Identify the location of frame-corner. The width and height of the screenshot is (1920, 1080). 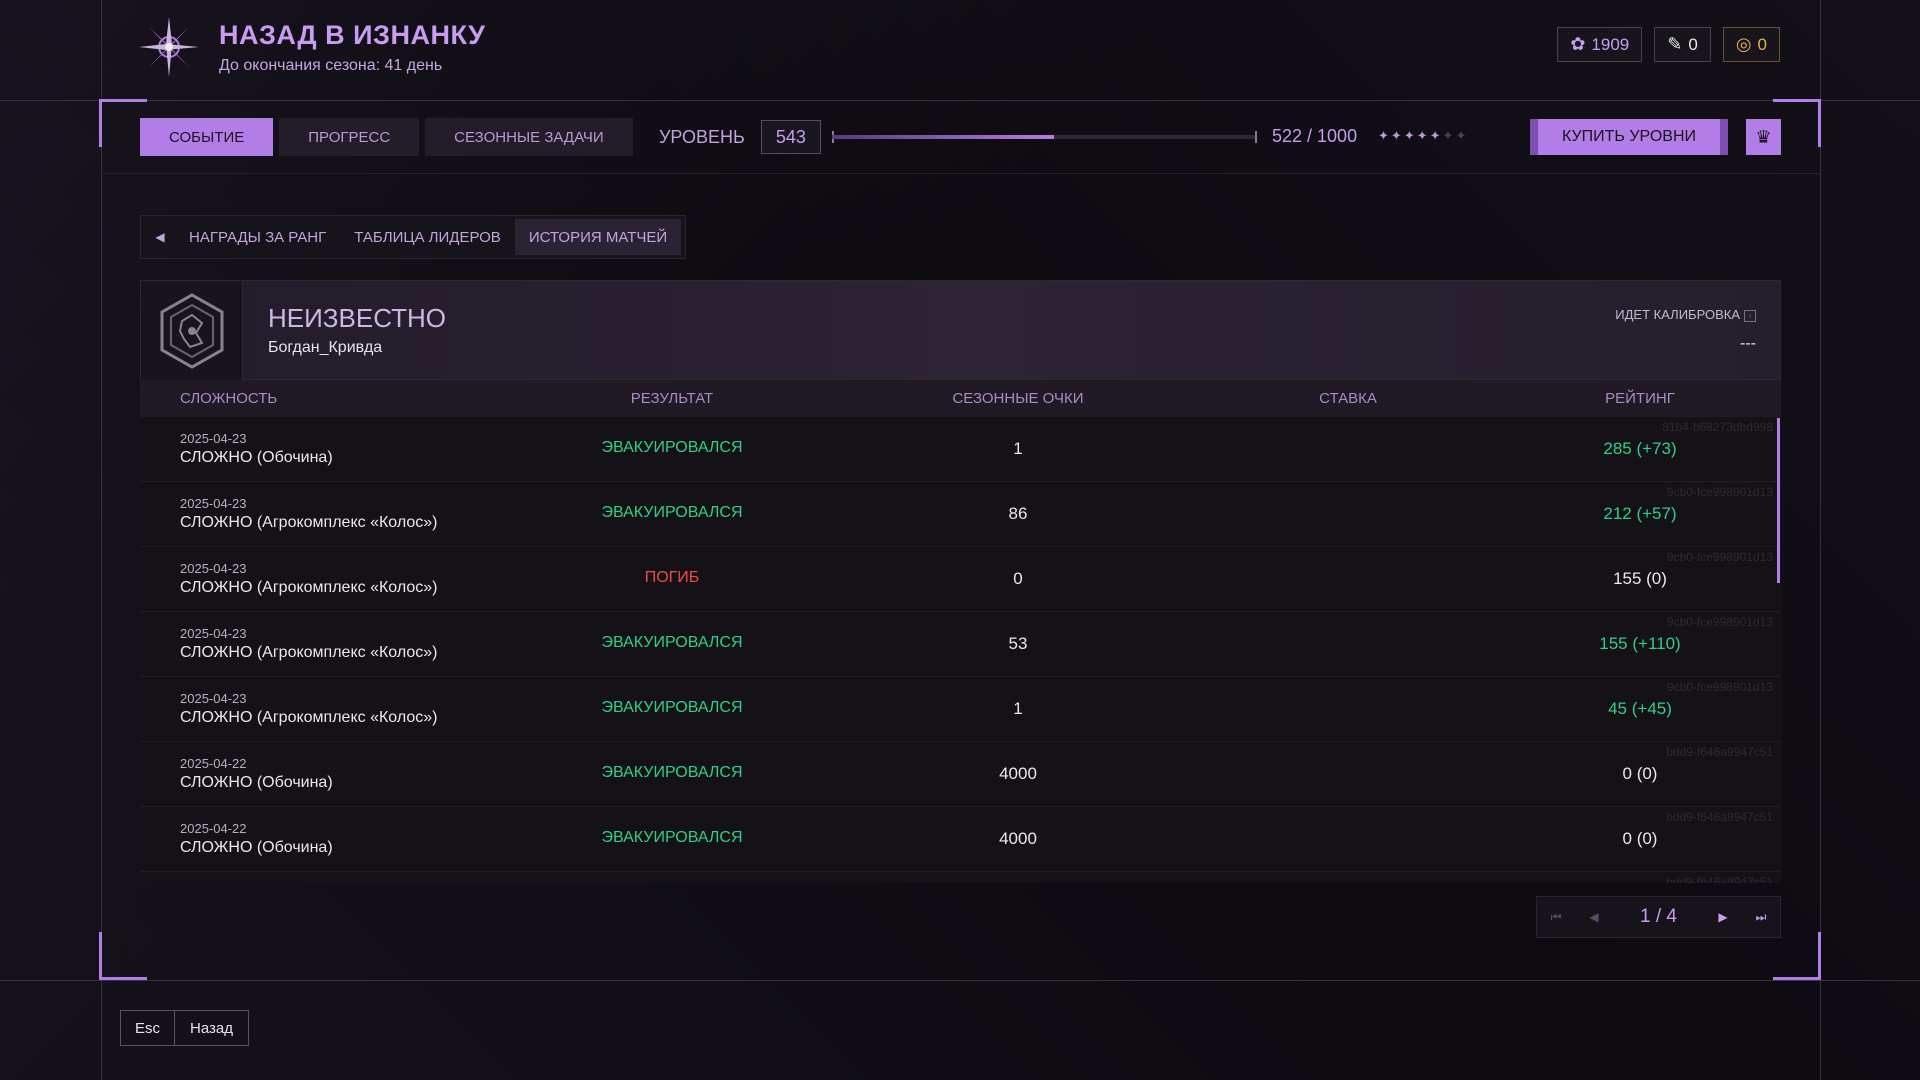
(1797, 956).